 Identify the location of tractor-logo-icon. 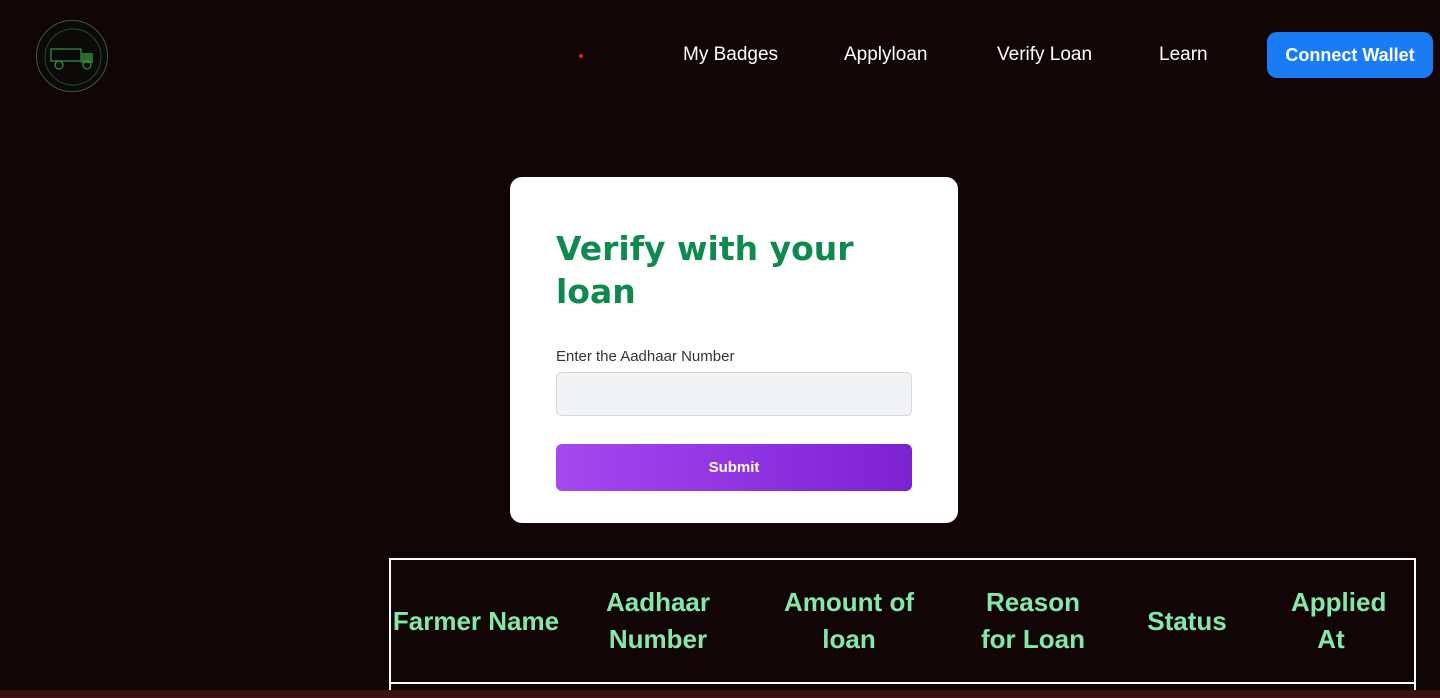
(73, 57).